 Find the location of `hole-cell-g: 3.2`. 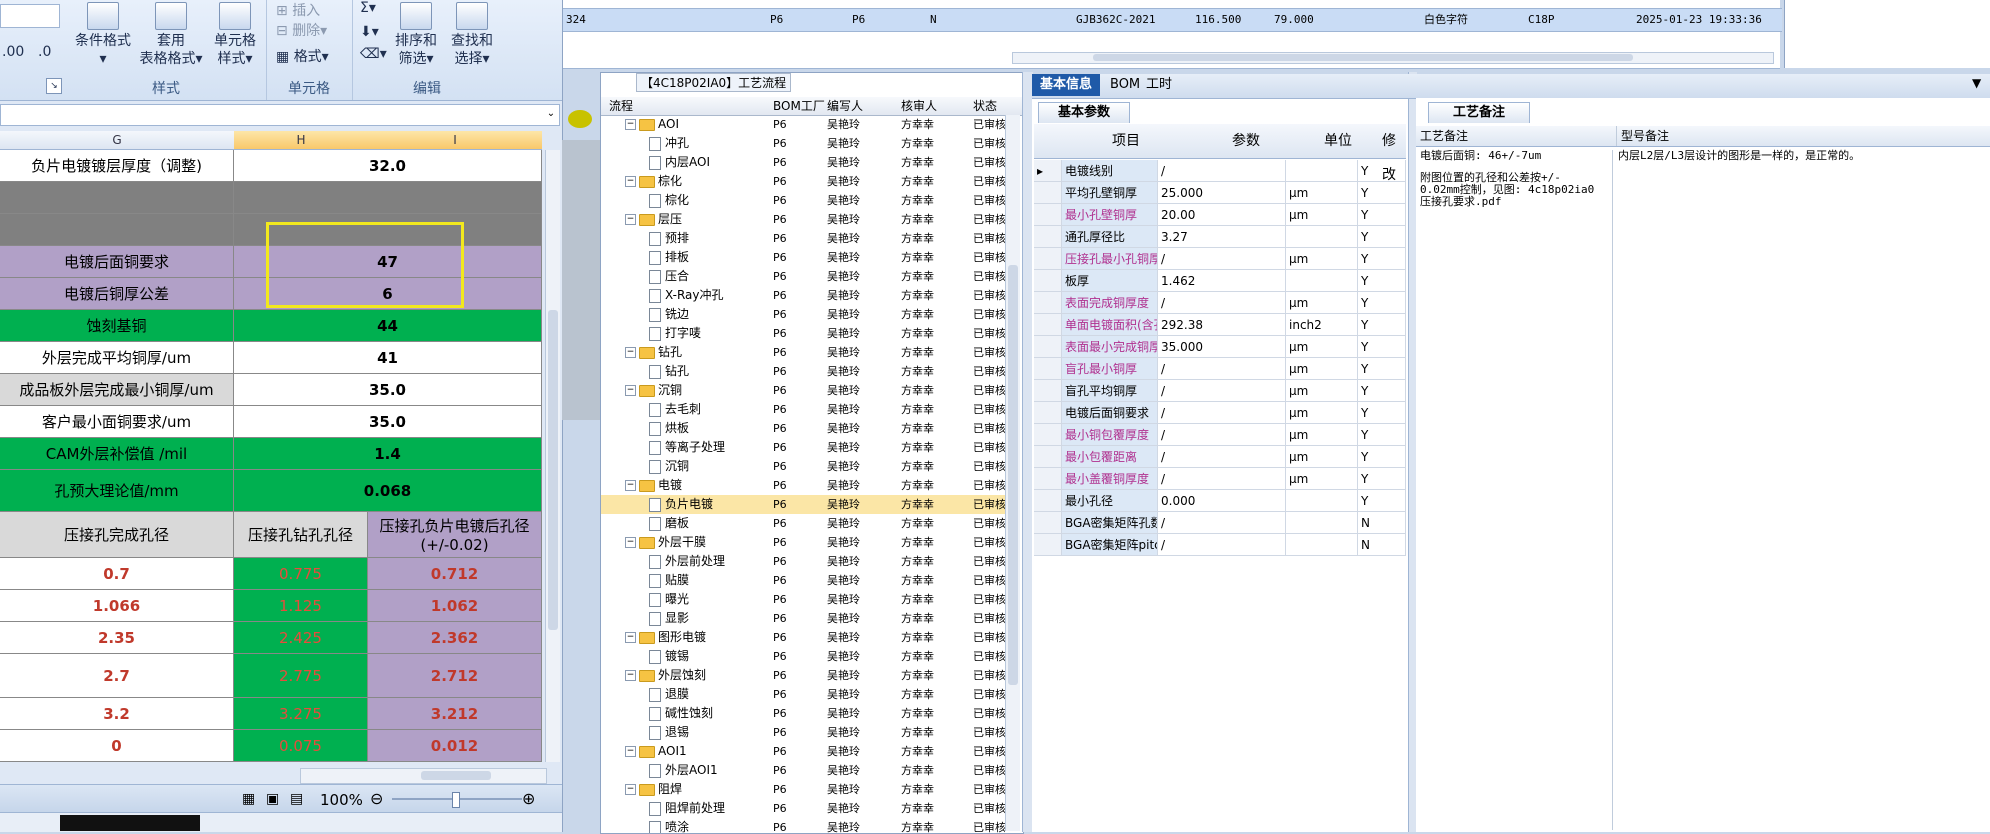

hole-cell-g: 3.2 is located at coordinates (117, 714).